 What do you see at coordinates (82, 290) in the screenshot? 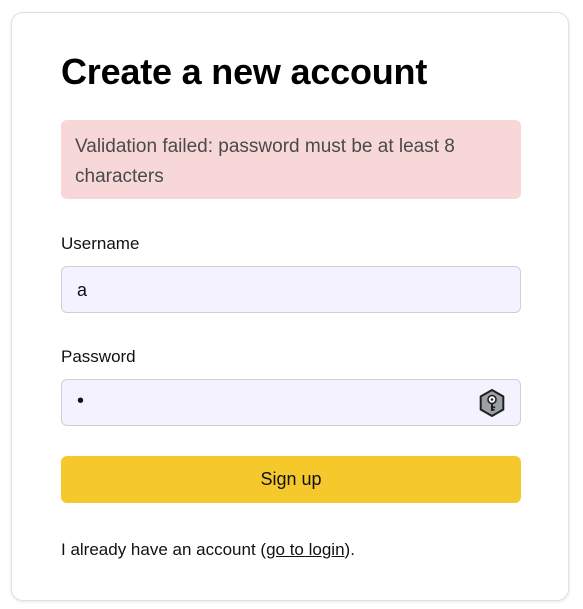
I see `username-value: a` at bounding box center [82, 290].